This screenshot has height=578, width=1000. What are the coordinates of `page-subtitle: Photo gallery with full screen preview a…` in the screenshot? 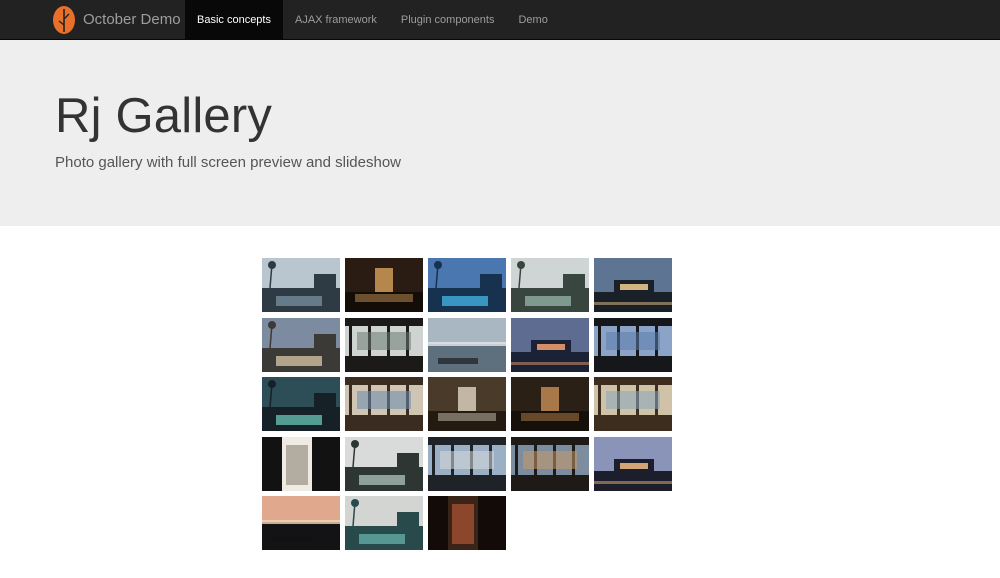 It's located at (228, 162).